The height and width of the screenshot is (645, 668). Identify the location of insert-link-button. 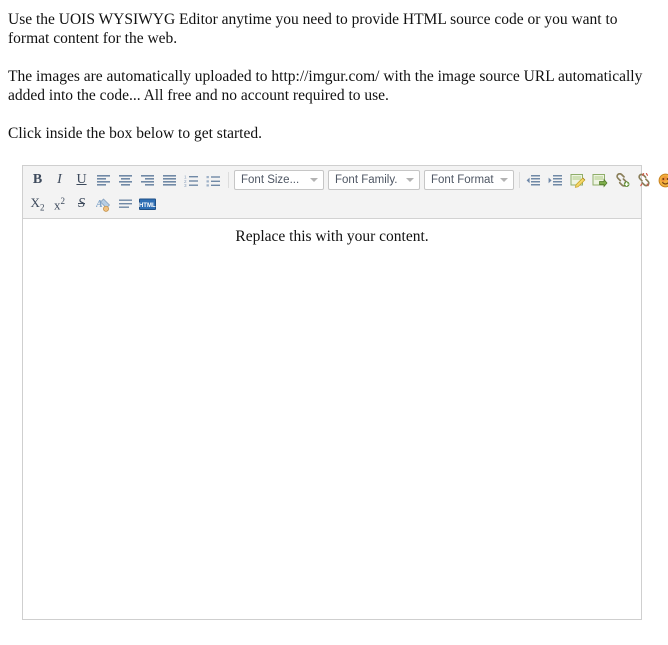
(621, 180).